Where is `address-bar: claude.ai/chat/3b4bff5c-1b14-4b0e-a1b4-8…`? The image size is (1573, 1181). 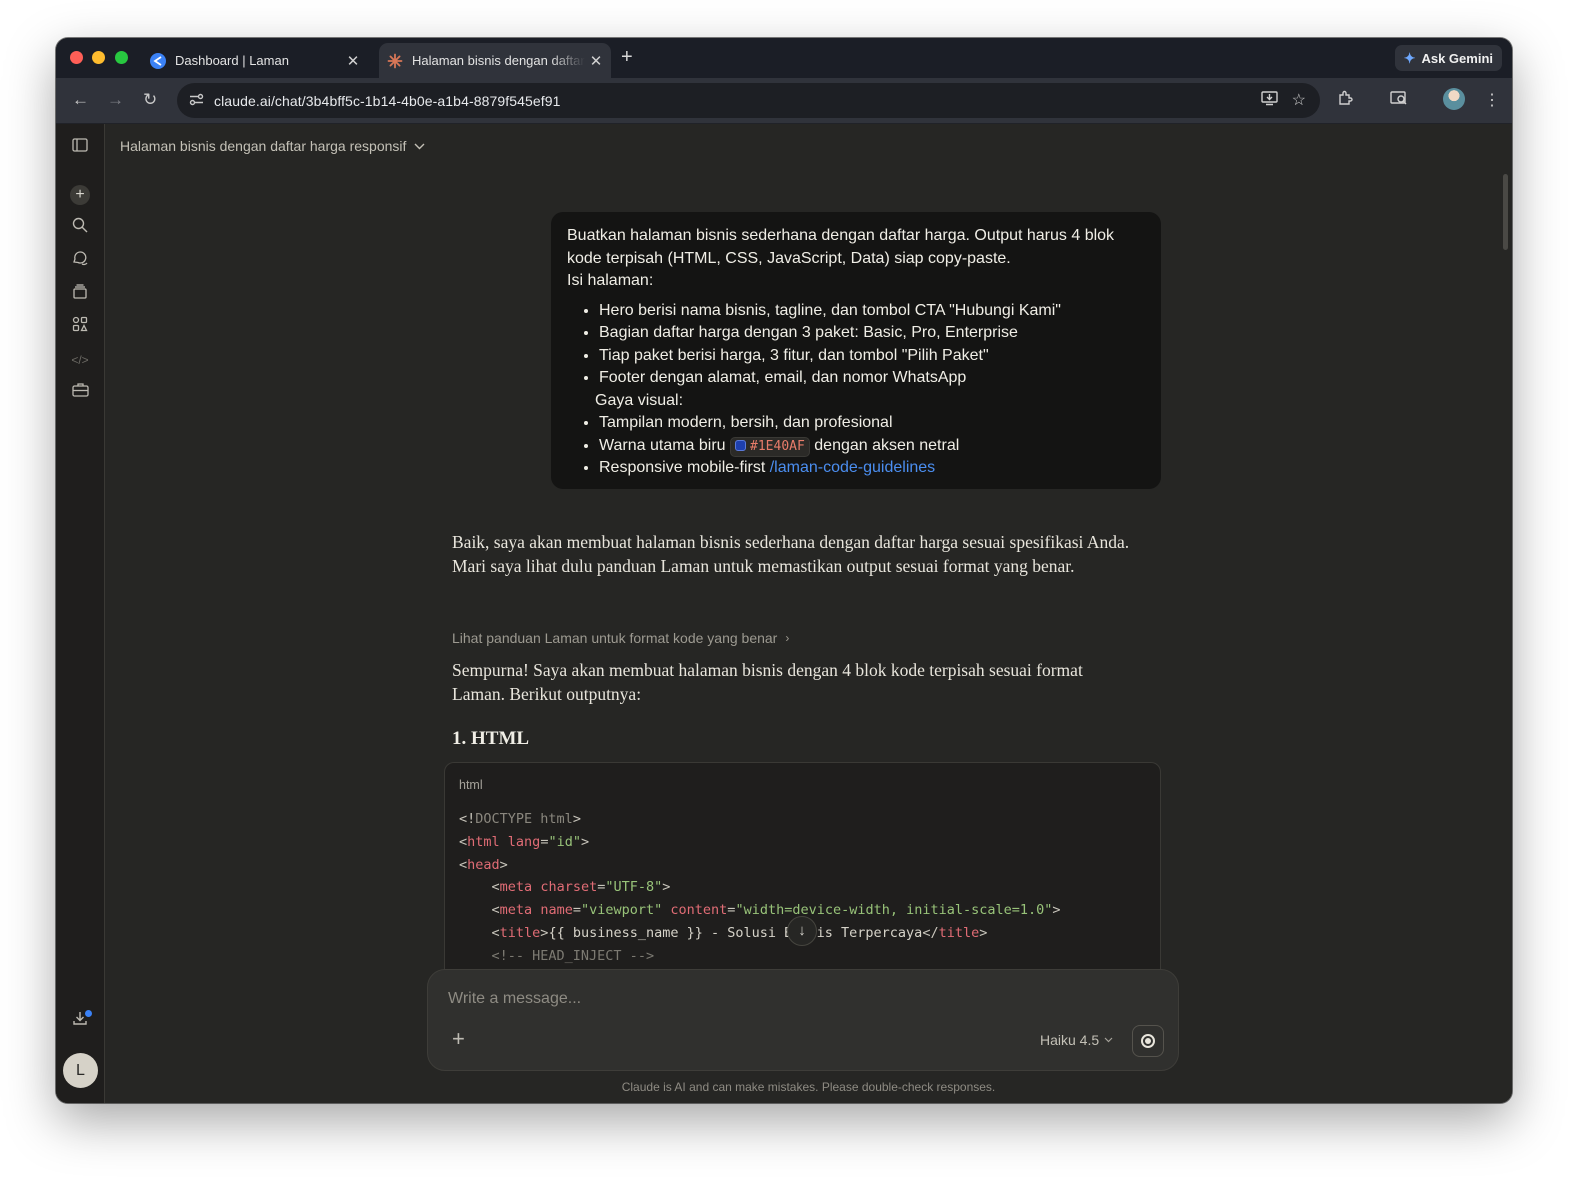
address-bar: claude.ai/chat/3b4bff5c-1b14-4b0e-a1b4-8… is located at coordinates (748, 100).